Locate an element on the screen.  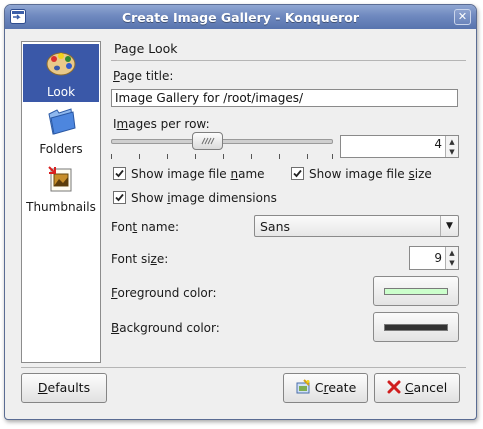
foreground-color-button is located at coordinates (416, 291).